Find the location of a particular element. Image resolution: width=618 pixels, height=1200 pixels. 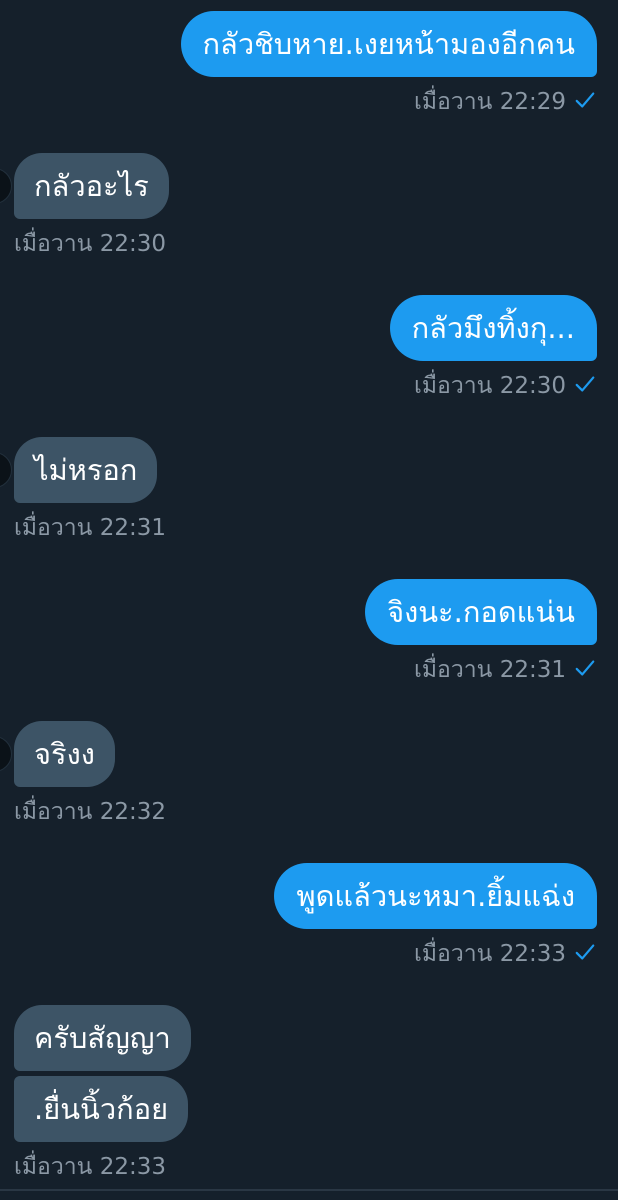

message-bubble-outgoing: กลัวชิบหาย.เงยหน้ามองอีกคน is located at coordinates (388, 44).